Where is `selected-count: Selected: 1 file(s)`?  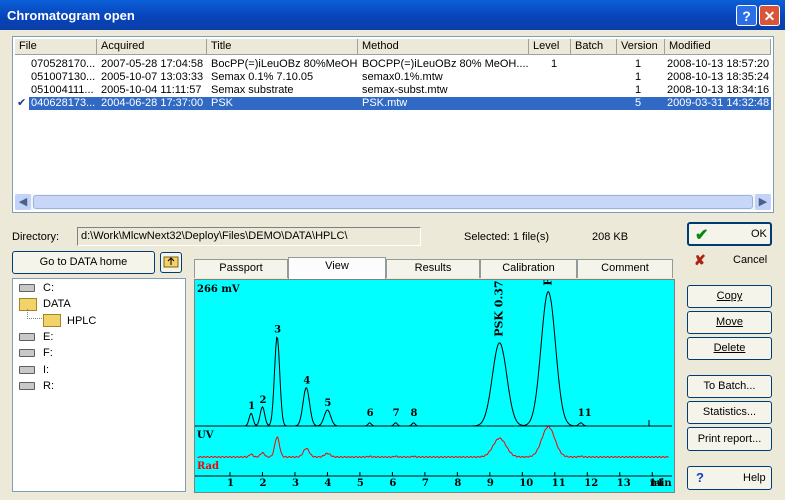 selected-count: Selected: 1 file(s) is located at coordinates (506, 237).